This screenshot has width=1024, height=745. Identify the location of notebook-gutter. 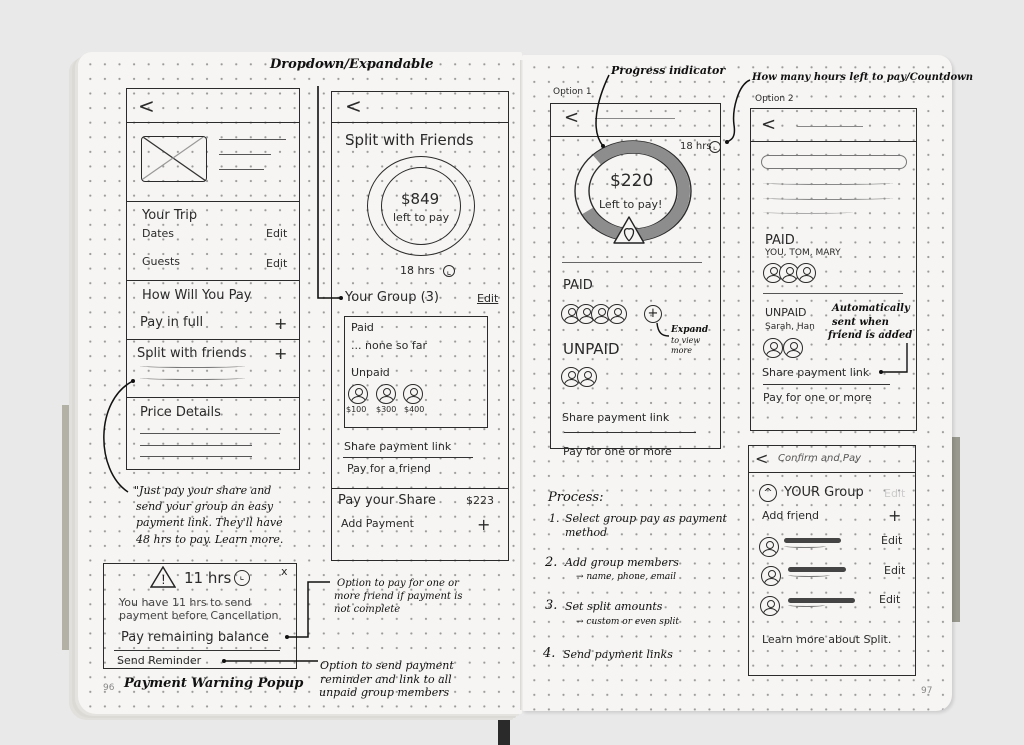
(521, 385).